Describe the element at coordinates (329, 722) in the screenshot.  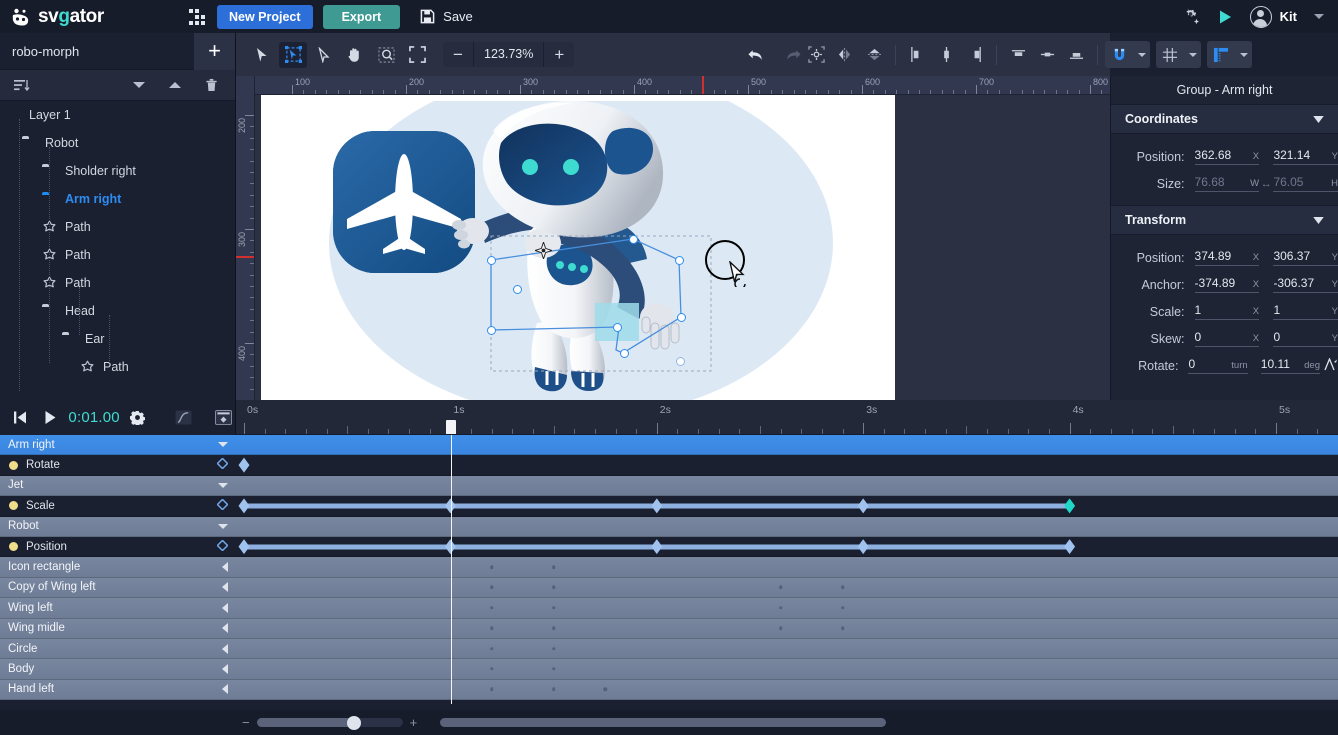
I see `timeline-zoom-slider` at that location.